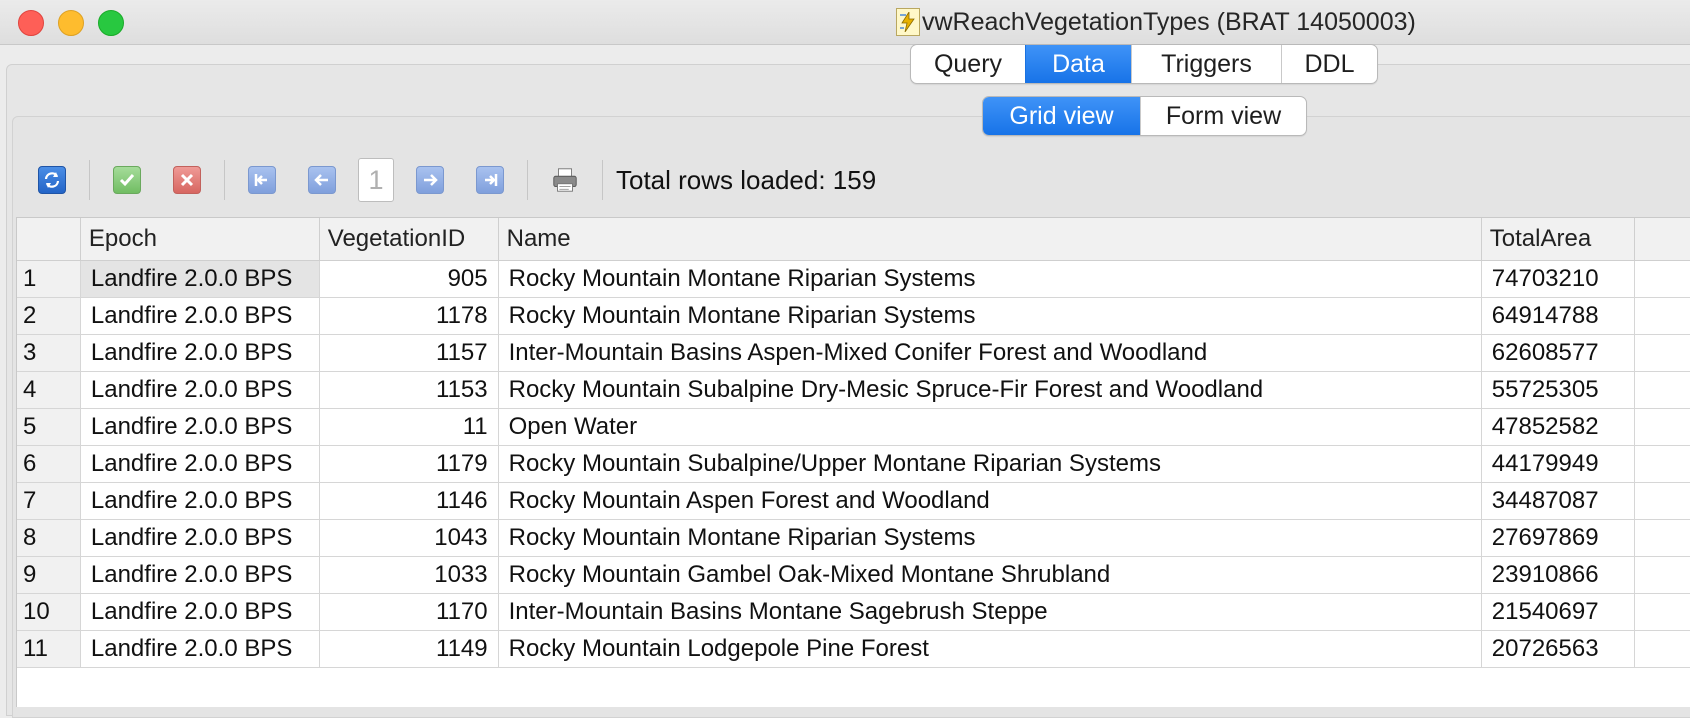 Image resolution: width=1690 pixels, height=718 pixels. I want to click on row-number-cell: 1, so click(49, 279).